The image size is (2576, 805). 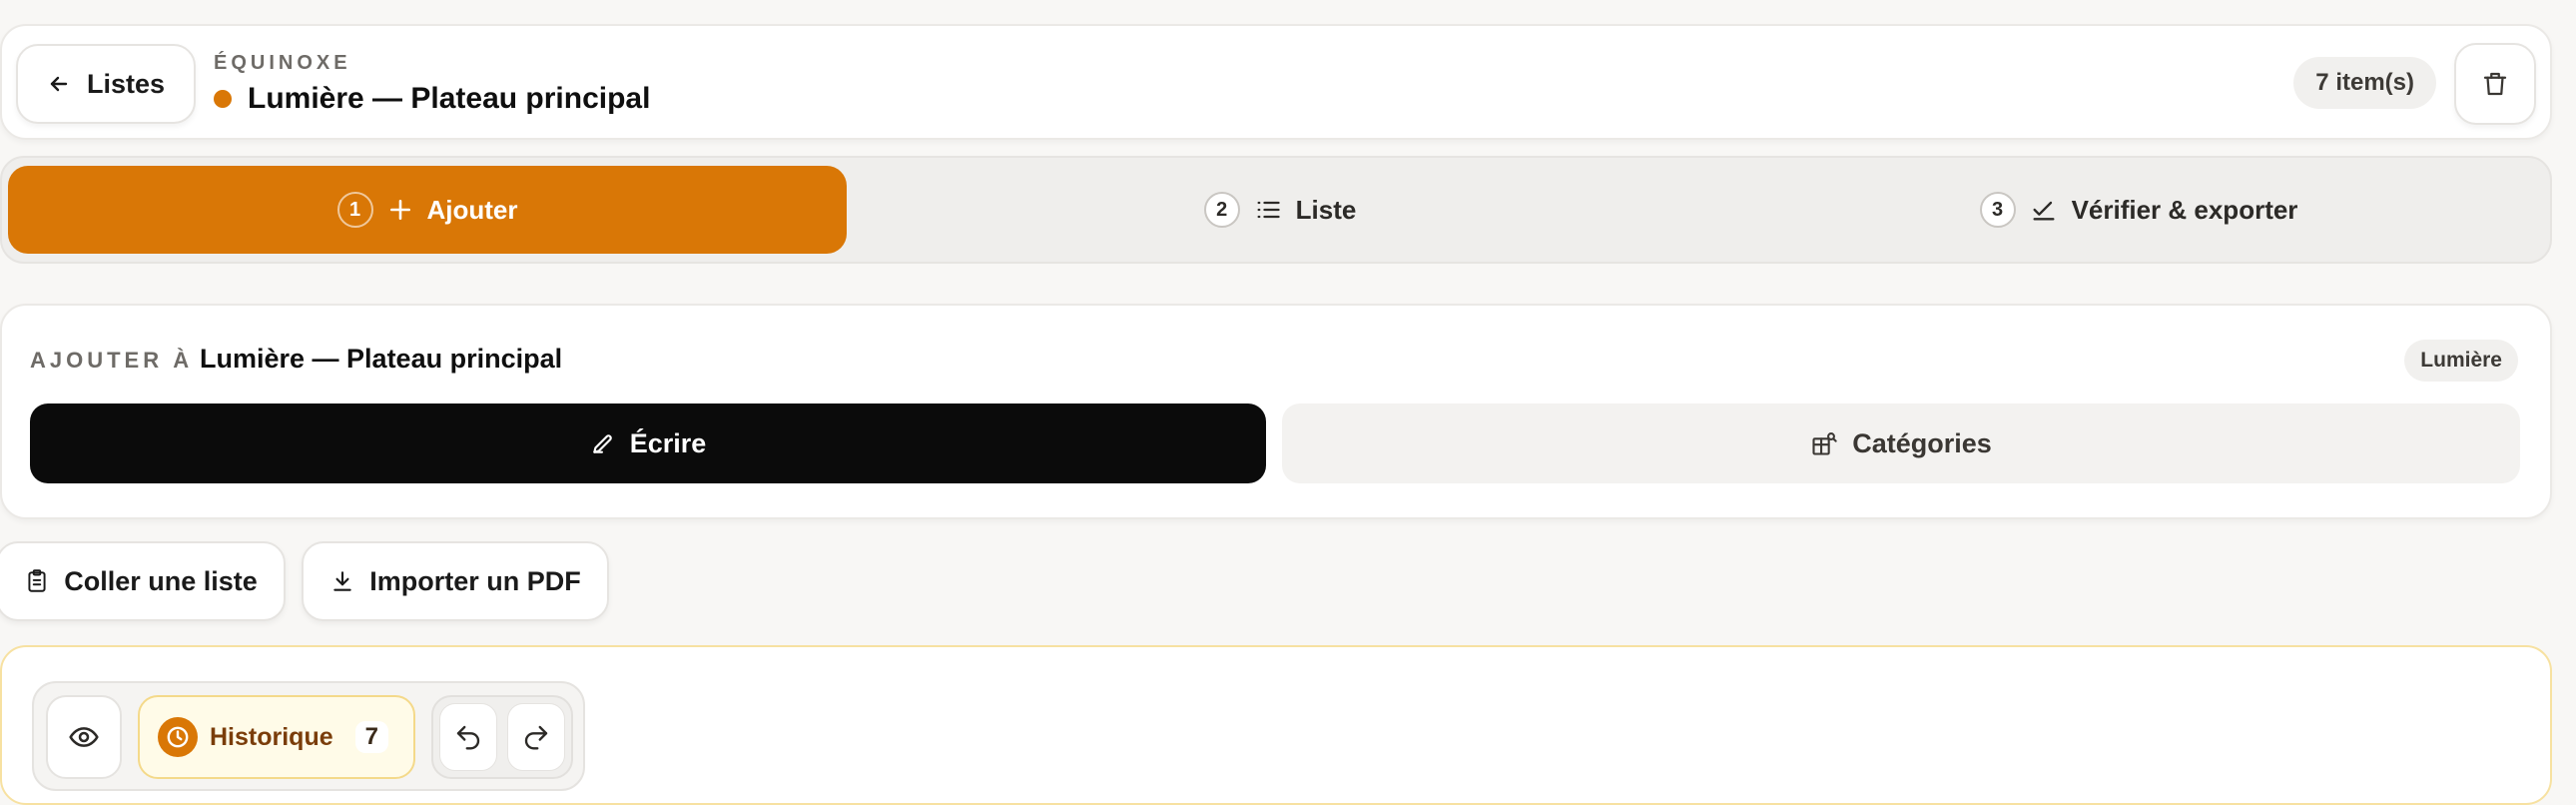 I want to click on add-target-name: Lumière — Plateau principal, so click(x=381, y=359).